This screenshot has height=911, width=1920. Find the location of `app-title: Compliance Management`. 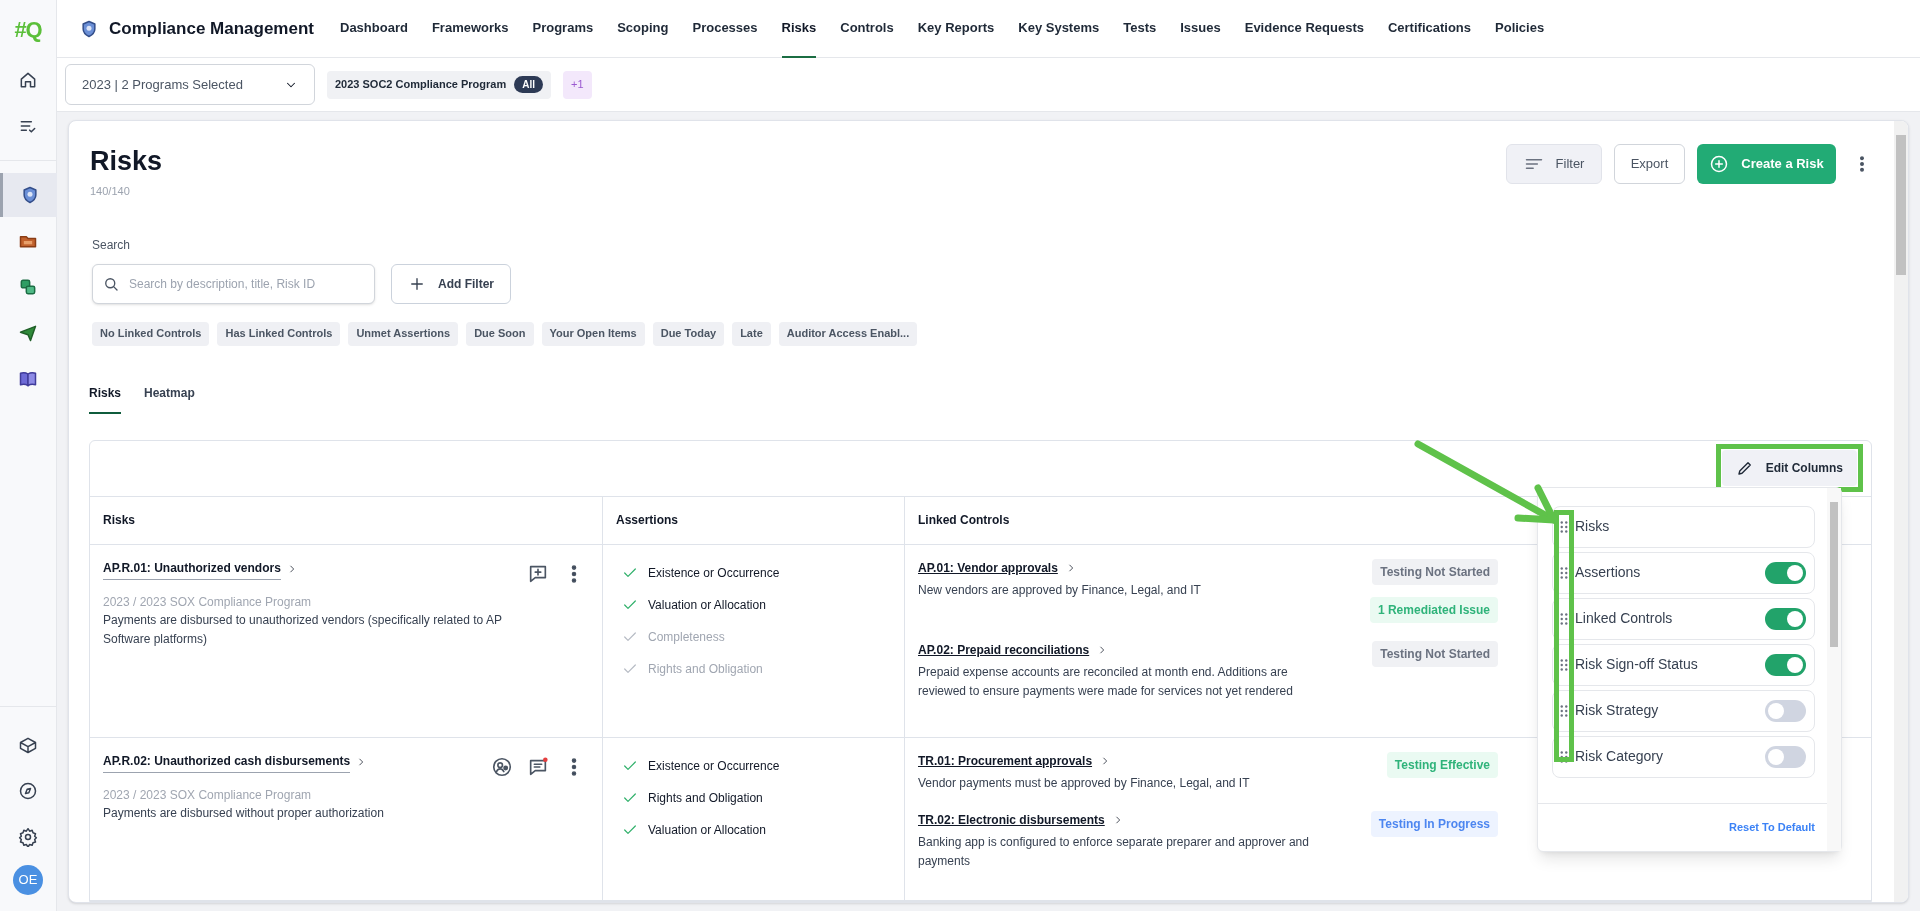

app-title: Compliance Management is located at coordinates (211, 28).